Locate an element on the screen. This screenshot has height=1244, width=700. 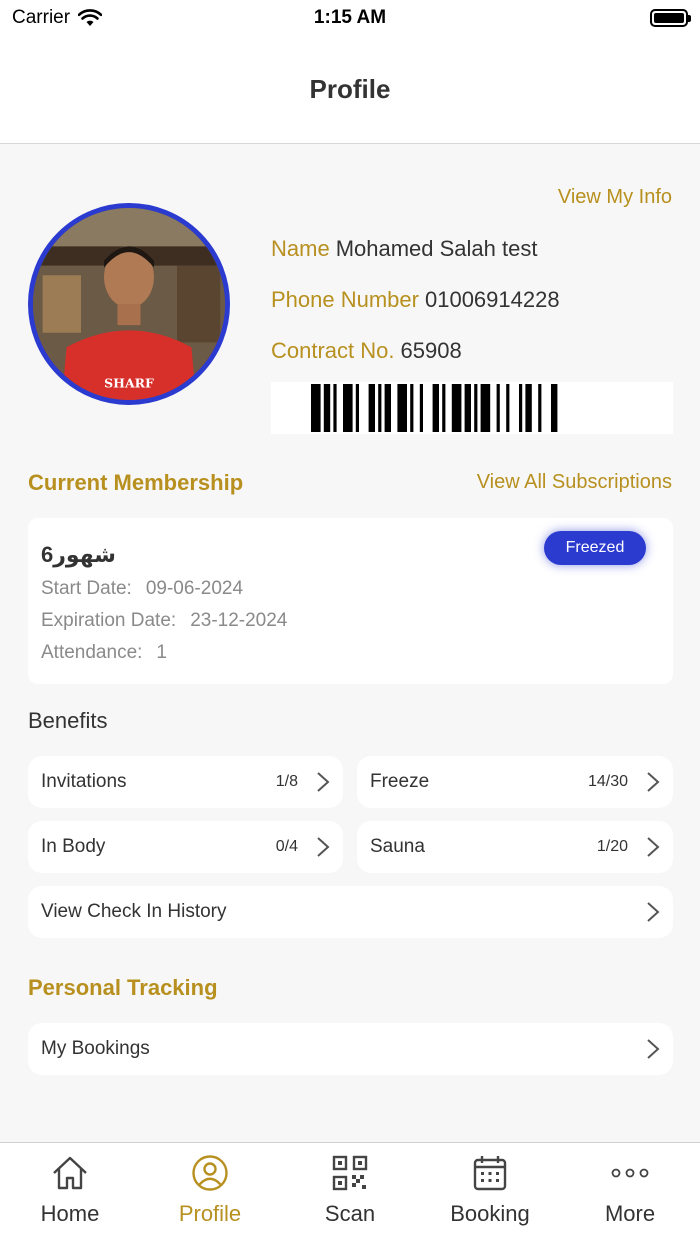
start-date-label: Start Date: is located at coordinates (86, 588).